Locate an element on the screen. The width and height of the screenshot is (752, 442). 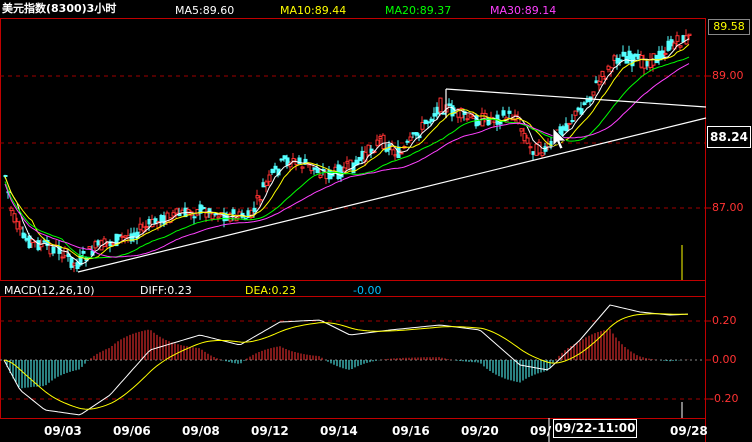
date-label: 09/20 is located at coordinates (480, 431).